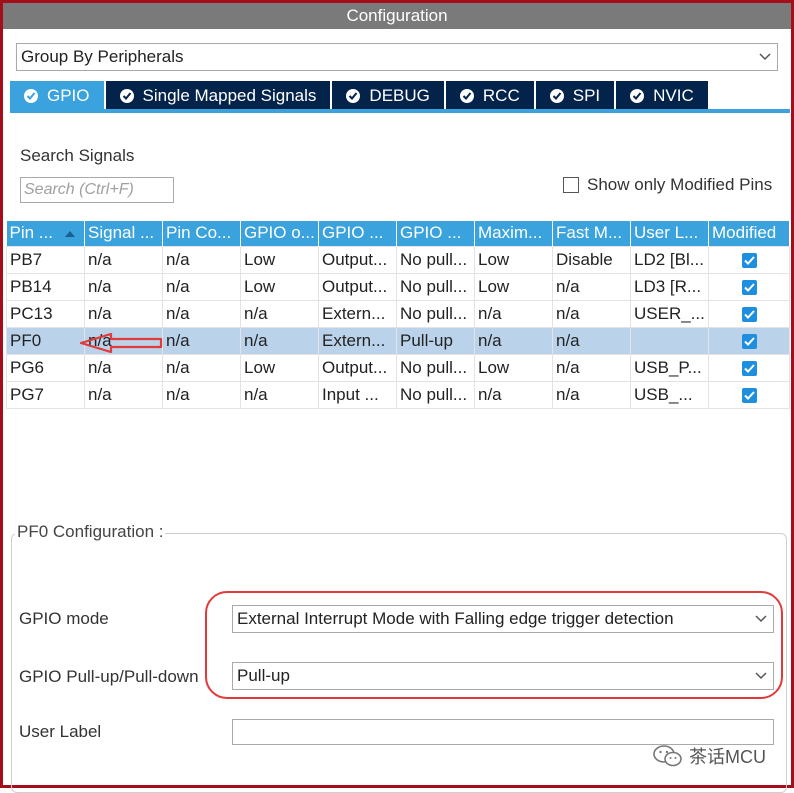  I want to click on chevron-down-icon, so click(765, 58).